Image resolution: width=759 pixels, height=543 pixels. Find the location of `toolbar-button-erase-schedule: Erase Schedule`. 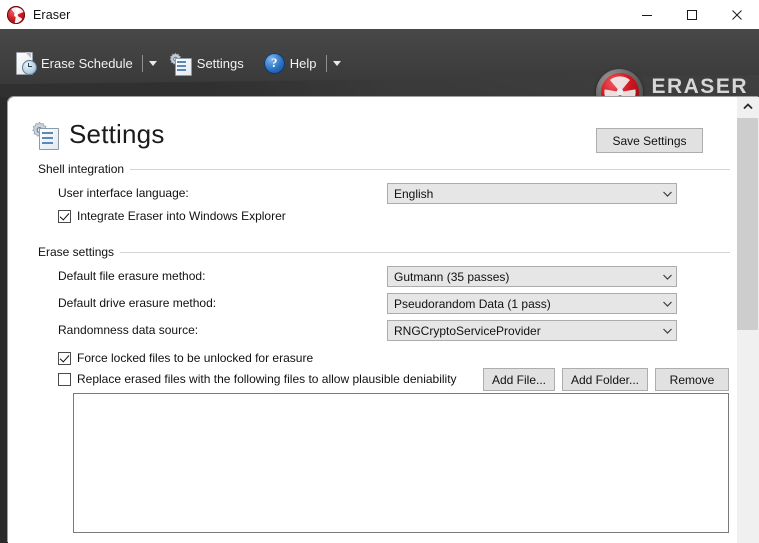

toolbar-button-erase-schedule: Erase Schedule is located at coordinates (73, 63).